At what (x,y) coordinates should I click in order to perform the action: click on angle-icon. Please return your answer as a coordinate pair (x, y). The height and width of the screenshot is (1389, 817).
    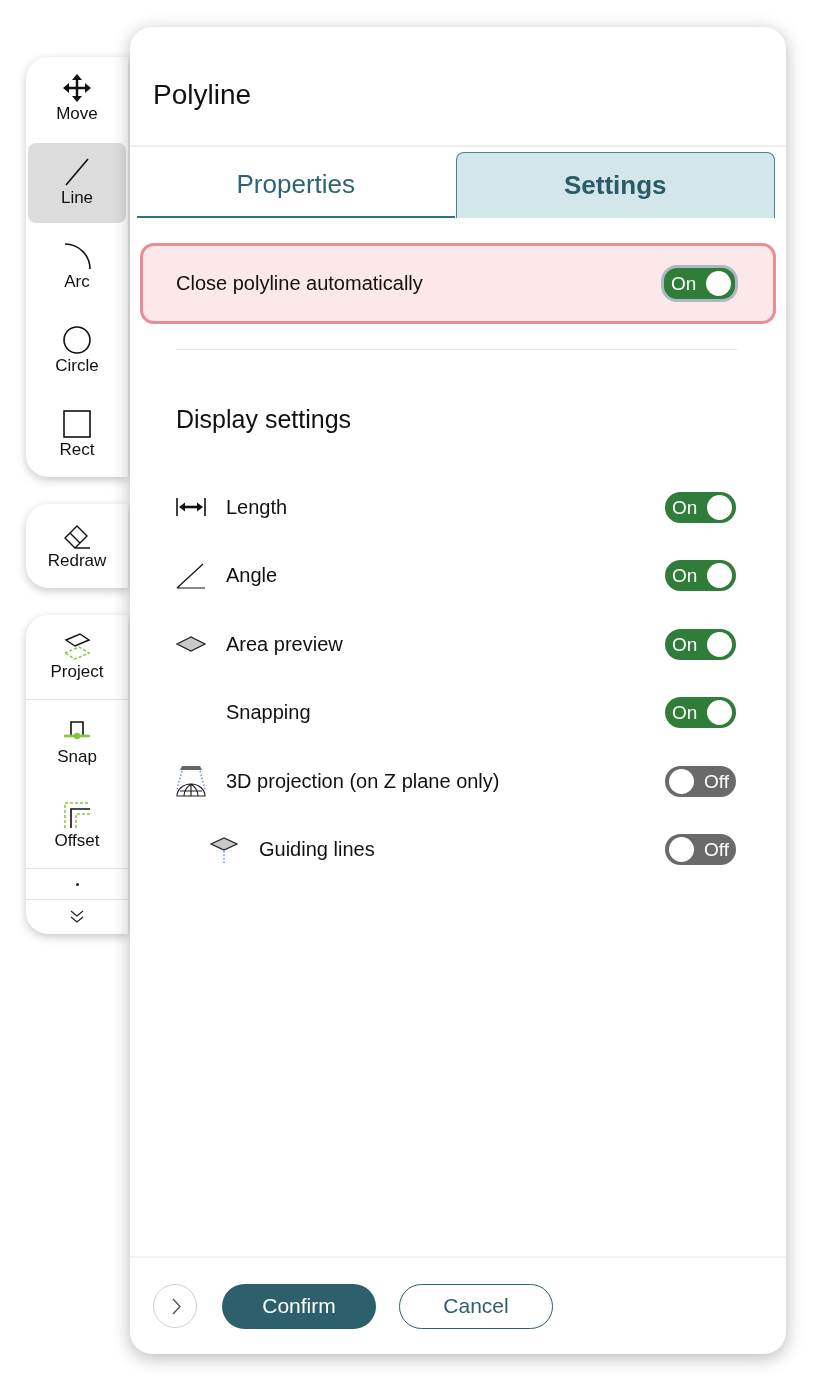
    Looking at the image, I should click on (191, 575).